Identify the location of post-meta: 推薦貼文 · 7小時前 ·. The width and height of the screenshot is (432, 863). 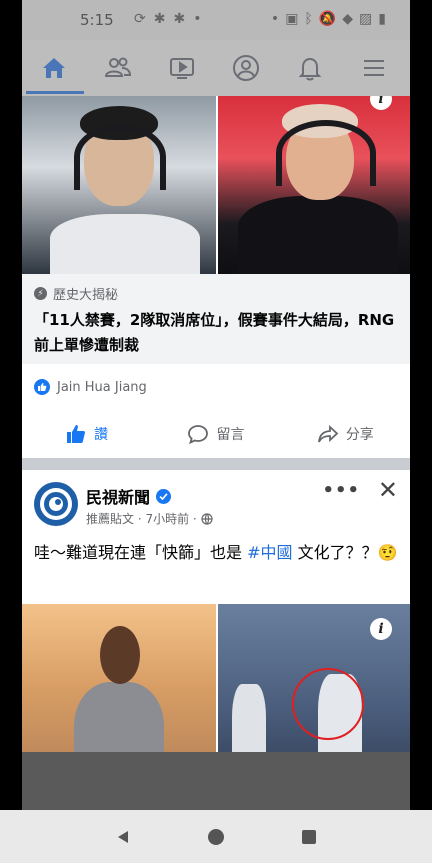
(149, 518).